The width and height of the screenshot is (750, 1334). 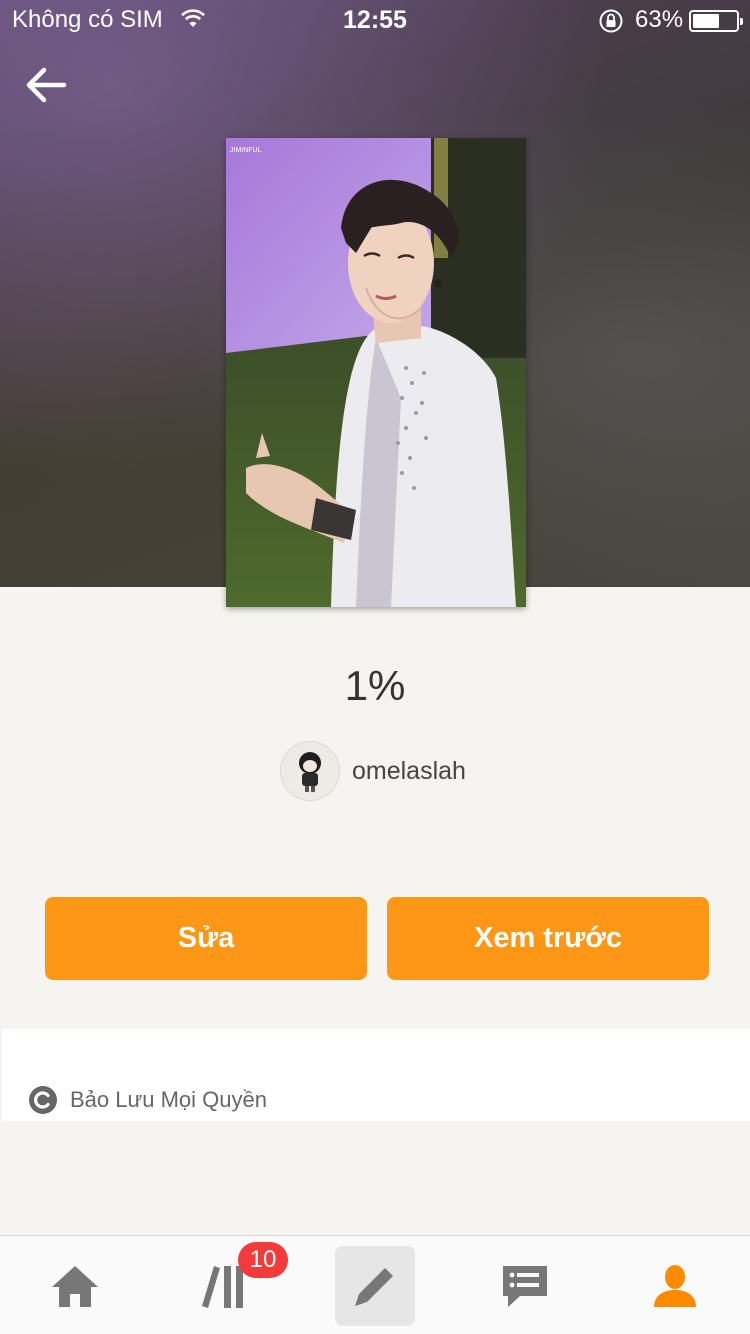 What do you see at coordinates (611, 24) in the screenshot?
I see `rotation-lock-icon` at bounding box center [611, 24].